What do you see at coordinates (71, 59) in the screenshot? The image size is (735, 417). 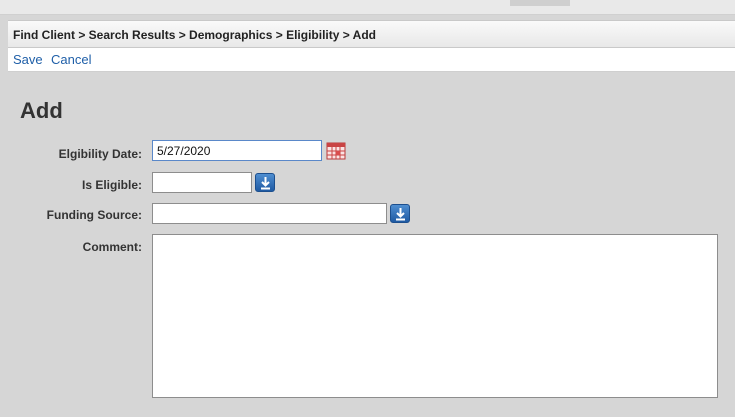 I see `cancel-button: Cancel` at bounding box center [71, 59].